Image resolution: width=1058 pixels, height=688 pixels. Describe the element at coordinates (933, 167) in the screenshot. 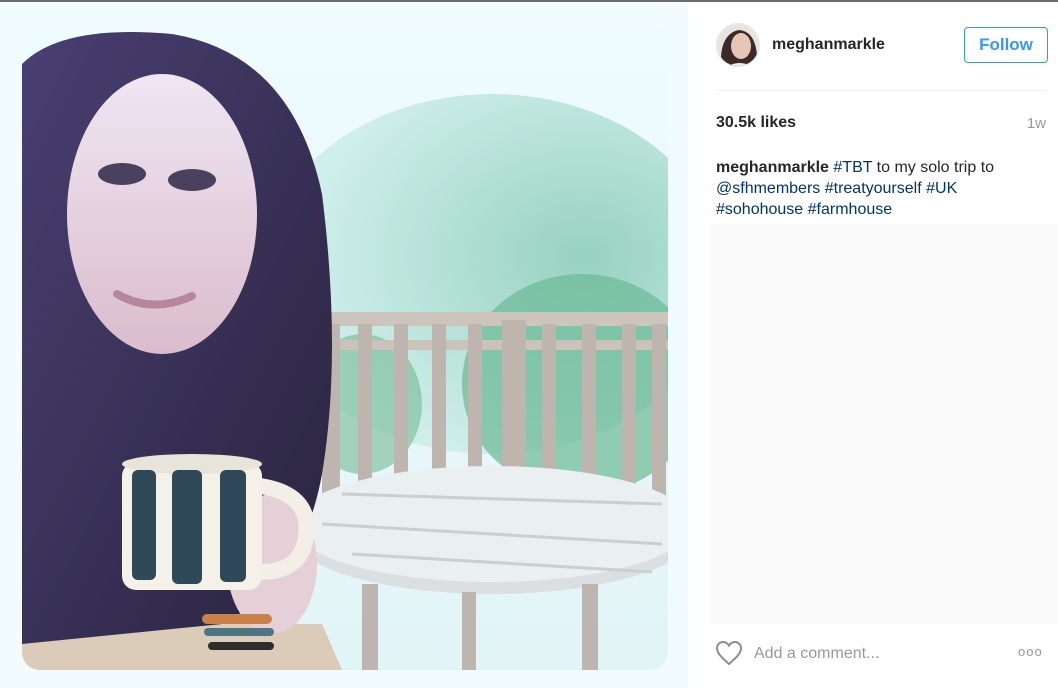

I see `caption-text: to my solo trip to` at that location.